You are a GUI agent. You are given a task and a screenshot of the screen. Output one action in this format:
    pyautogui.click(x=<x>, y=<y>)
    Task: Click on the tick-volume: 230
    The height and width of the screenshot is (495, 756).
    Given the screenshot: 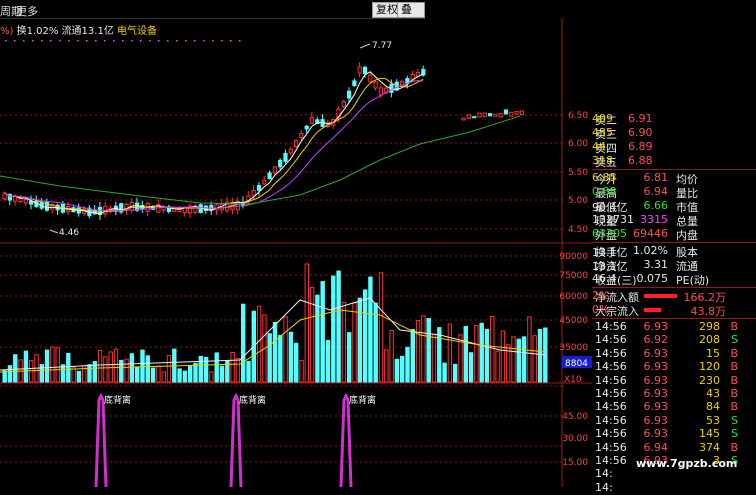 What is the action you would take?
    pyautogui.click(x=709, y=380)
    